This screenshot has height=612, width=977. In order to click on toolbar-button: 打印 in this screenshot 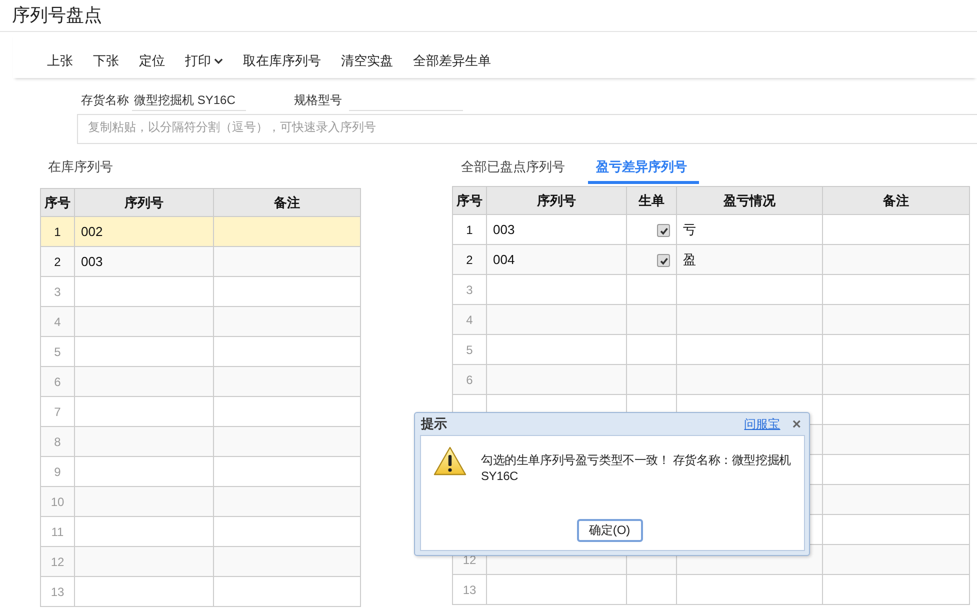, I will do `click(204, 61)`.